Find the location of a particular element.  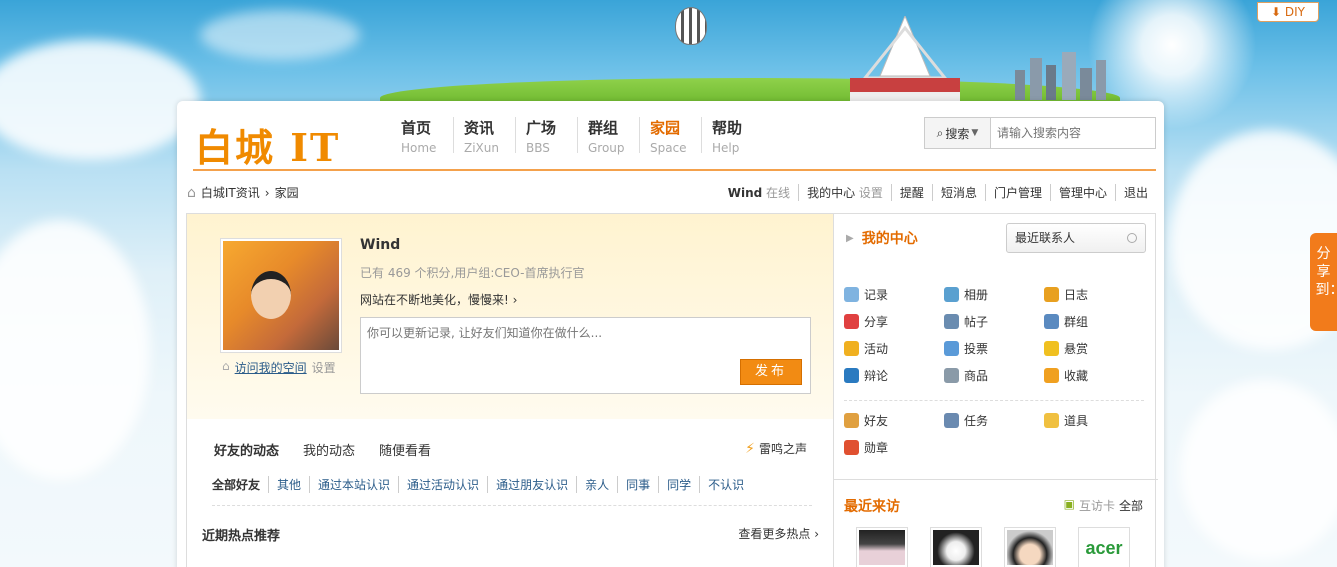

filter-classmate: 同学 is located at coordinates (678, 484).